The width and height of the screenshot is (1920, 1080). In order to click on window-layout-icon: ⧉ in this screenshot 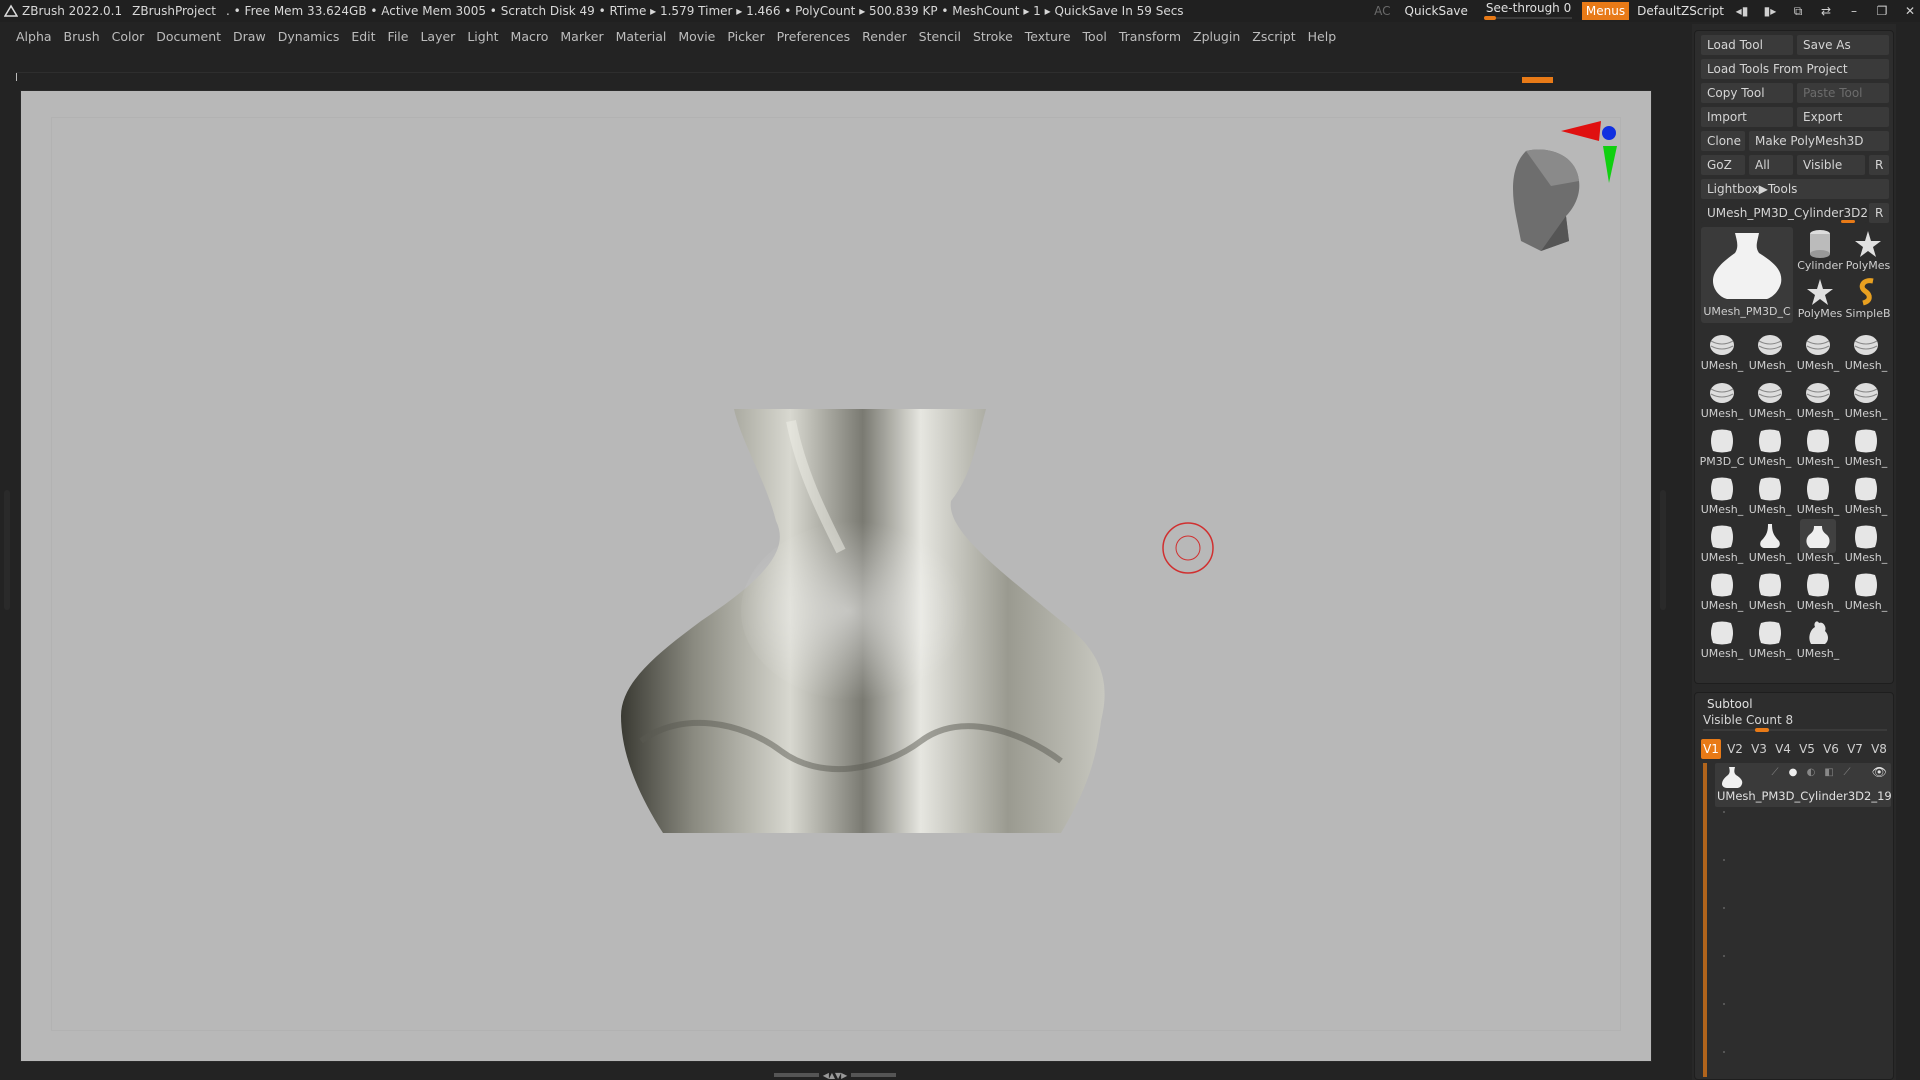, I will do `click(1798, 11)`.